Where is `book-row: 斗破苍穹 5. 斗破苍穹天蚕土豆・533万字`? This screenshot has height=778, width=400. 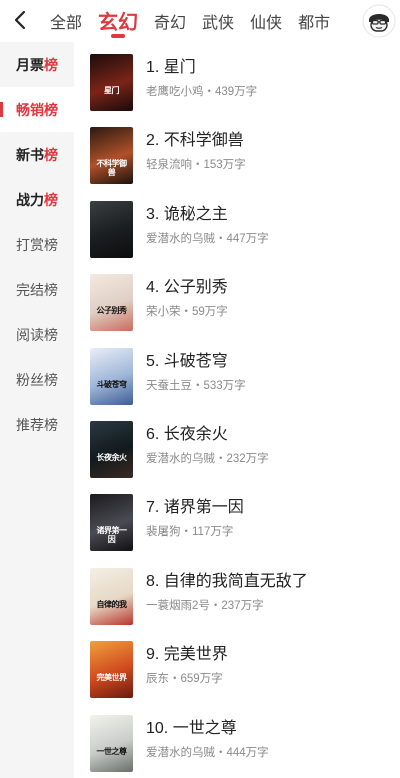
book-row: 斗破苍穹 5. 斗破苍穹天蚕土豆・533万字 is located at coordinates (237, 372).